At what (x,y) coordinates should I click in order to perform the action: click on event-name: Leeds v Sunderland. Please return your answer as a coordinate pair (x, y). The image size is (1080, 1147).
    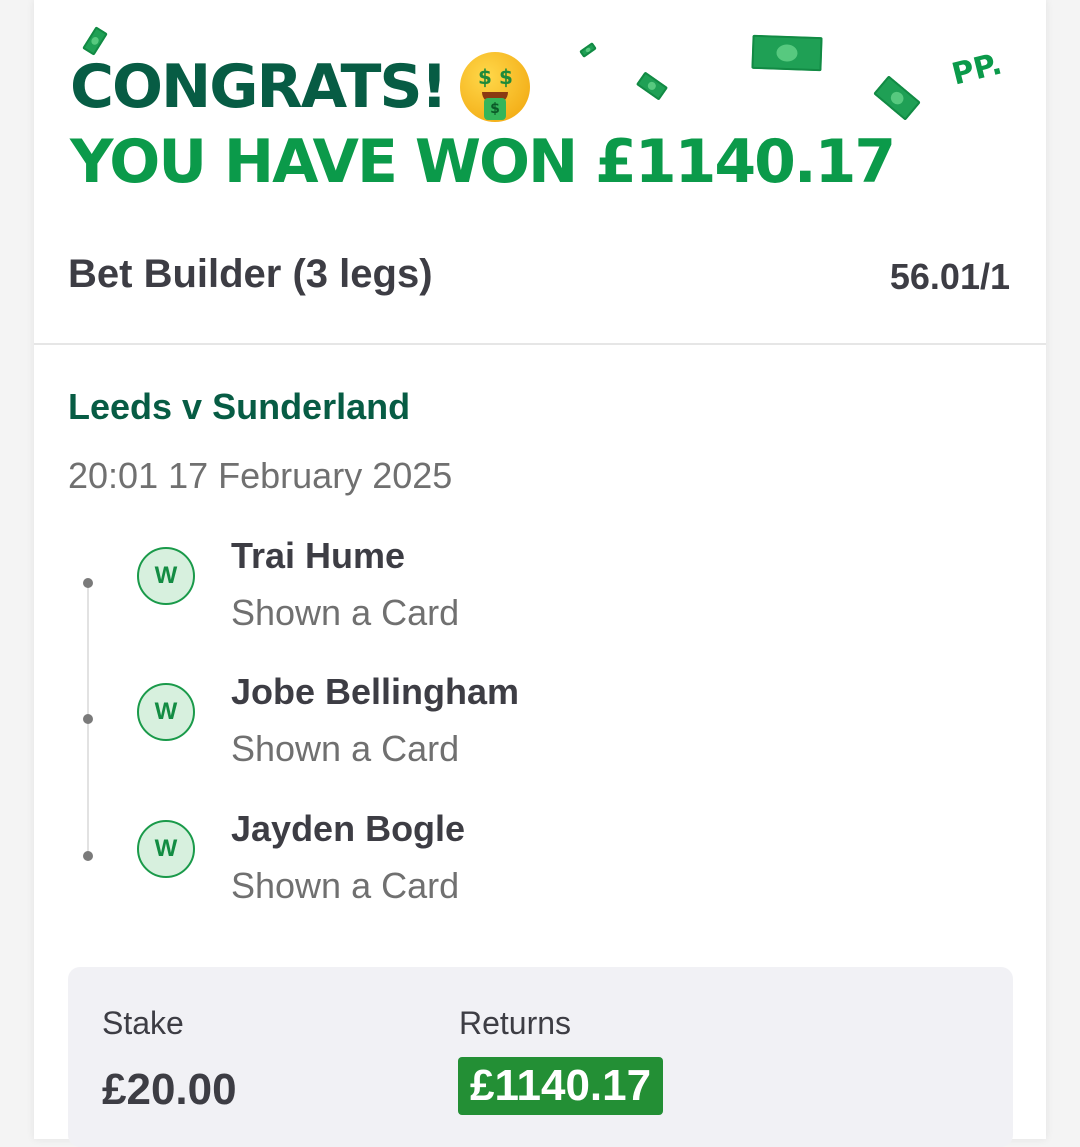
    Looking at the image, I should click on (239, 407).